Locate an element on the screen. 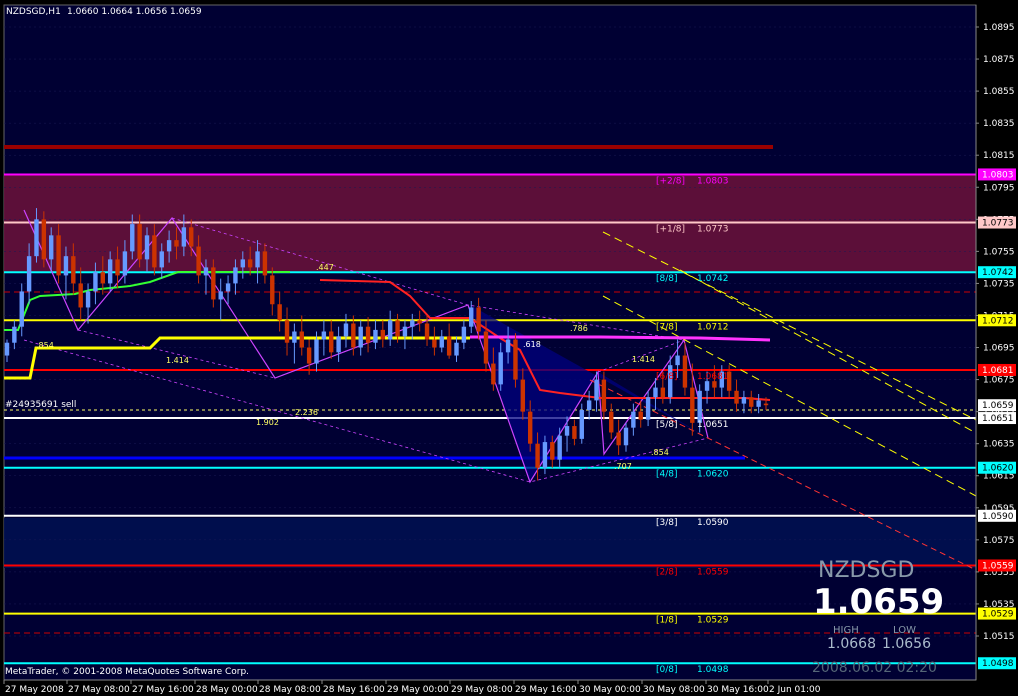 This screenshot has width=1018, height=696. watermark-datetime: 2008.06.02 02:20 is located at coordinates (874, 668).